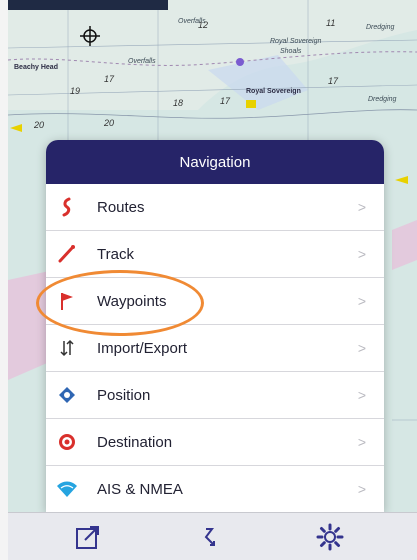  What do you see at coordinates (67, 254) in the screenshot?
I see `track-icon` at bounding box center [67, 254].